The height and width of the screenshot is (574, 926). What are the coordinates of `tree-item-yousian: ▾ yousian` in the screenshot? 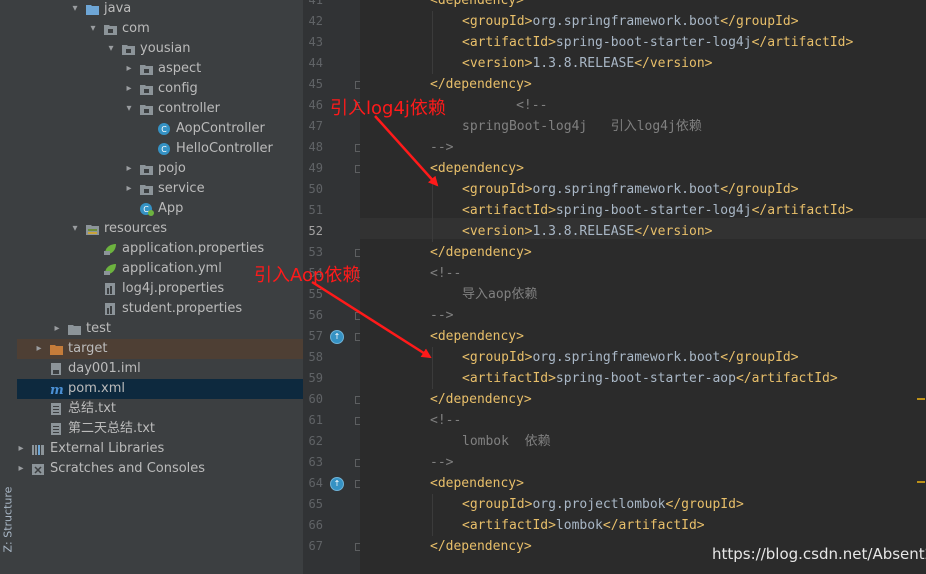 It's located at (160, 49).